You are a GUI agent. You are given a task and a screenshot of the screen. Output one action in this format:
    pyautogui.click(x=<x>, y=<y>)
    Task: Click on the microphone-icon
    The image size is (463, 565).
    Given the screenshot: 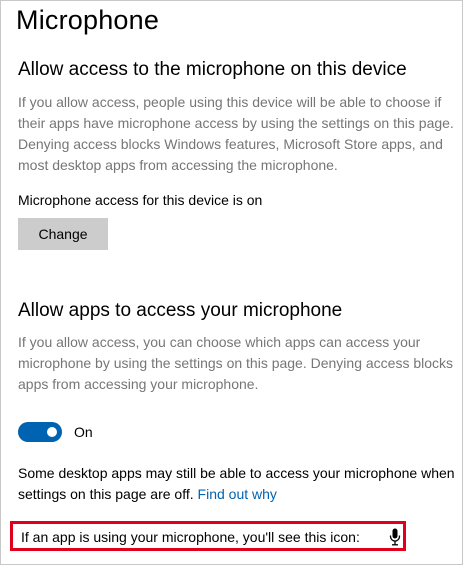 What is the action you would take?
    pyautogui.click(x=395, y=537)
    